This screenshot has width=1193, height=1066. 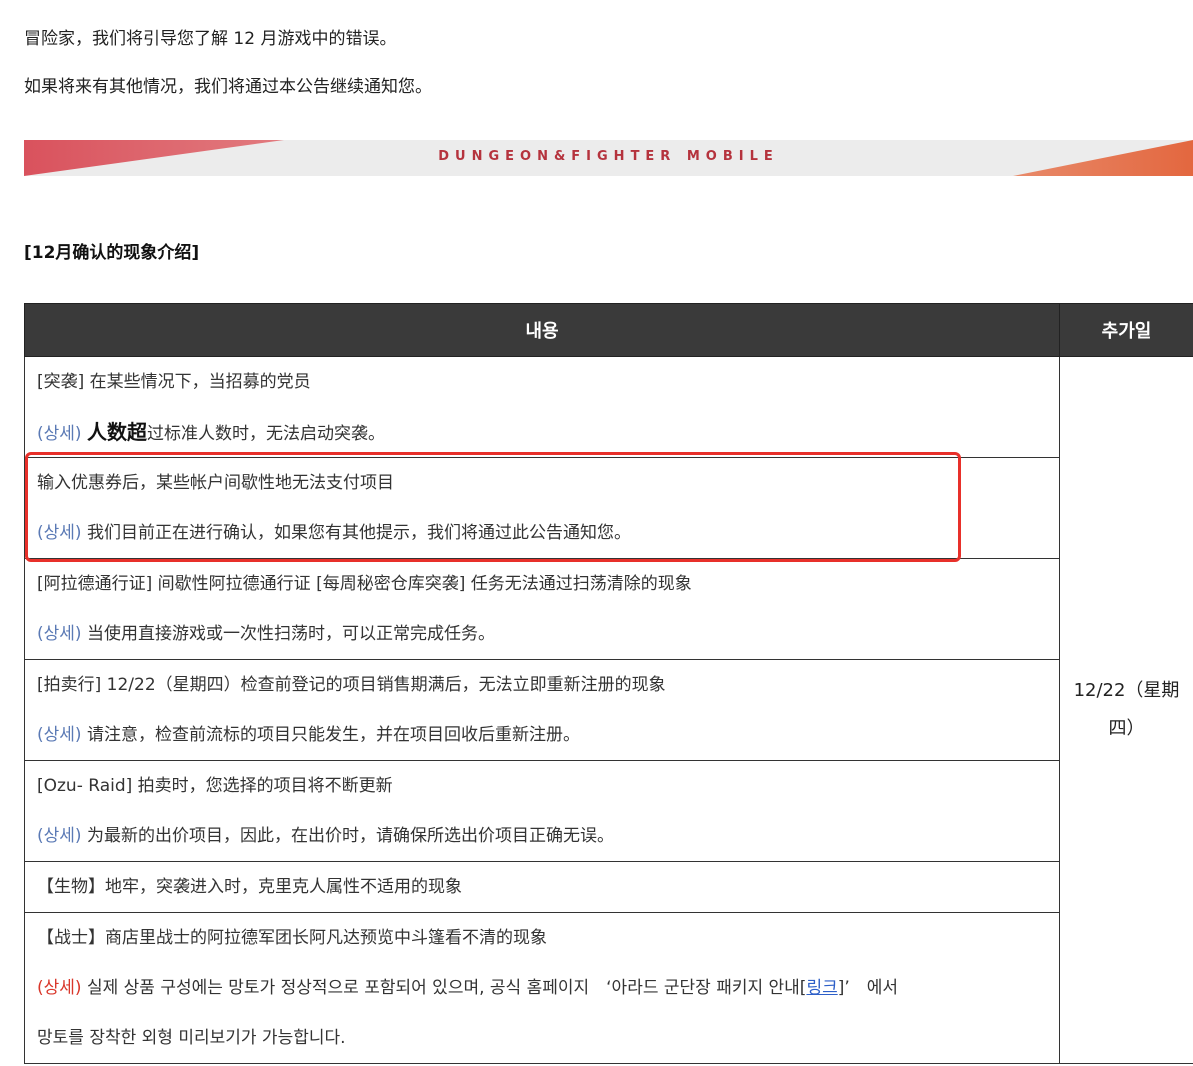 What do you see at coordinates (112, 253) in the screenshot?
I see `section-title: [12月确认的现象介绍]` at bounding box center [112, 253].